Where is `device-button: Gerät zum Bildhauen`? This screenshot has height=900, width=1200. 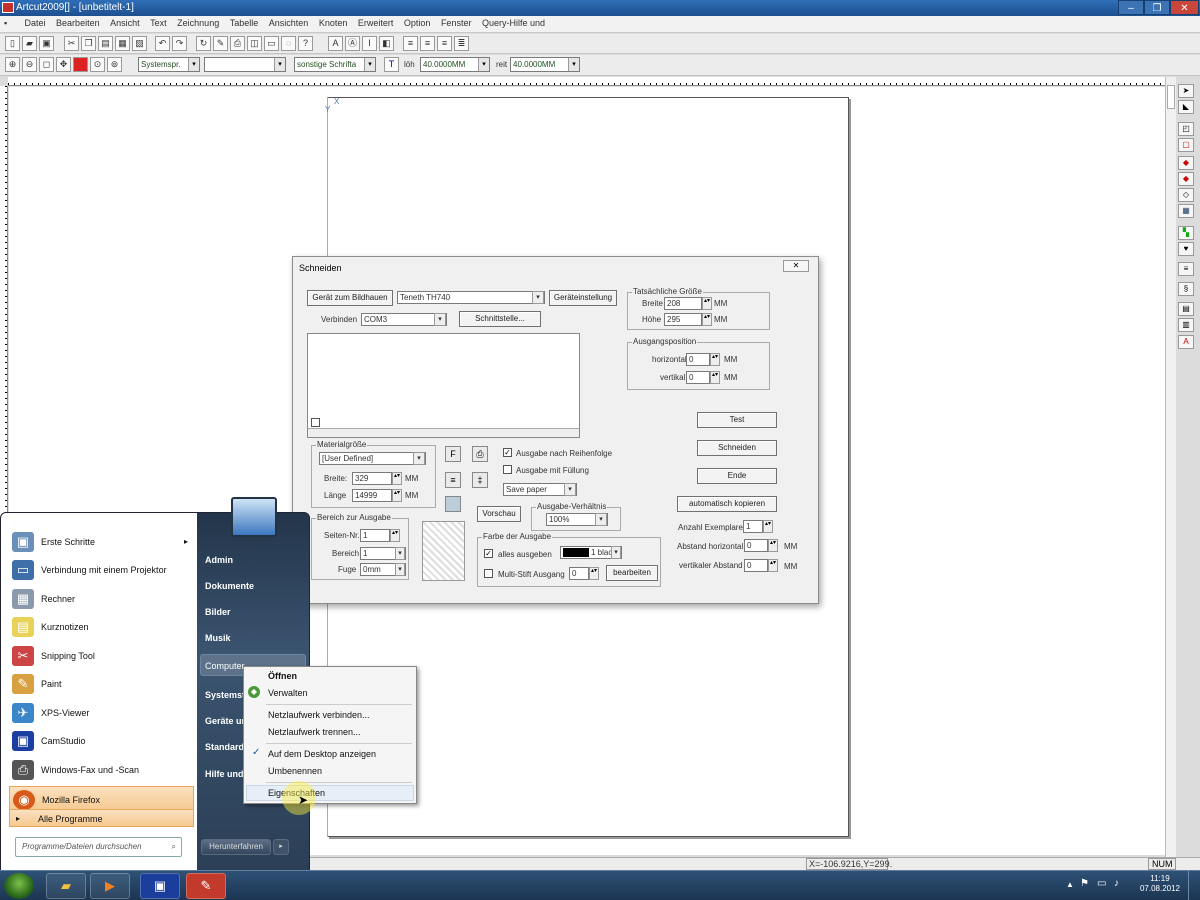 device-button: Gerät zum Bildhauen is located at coordinates (350, 298).